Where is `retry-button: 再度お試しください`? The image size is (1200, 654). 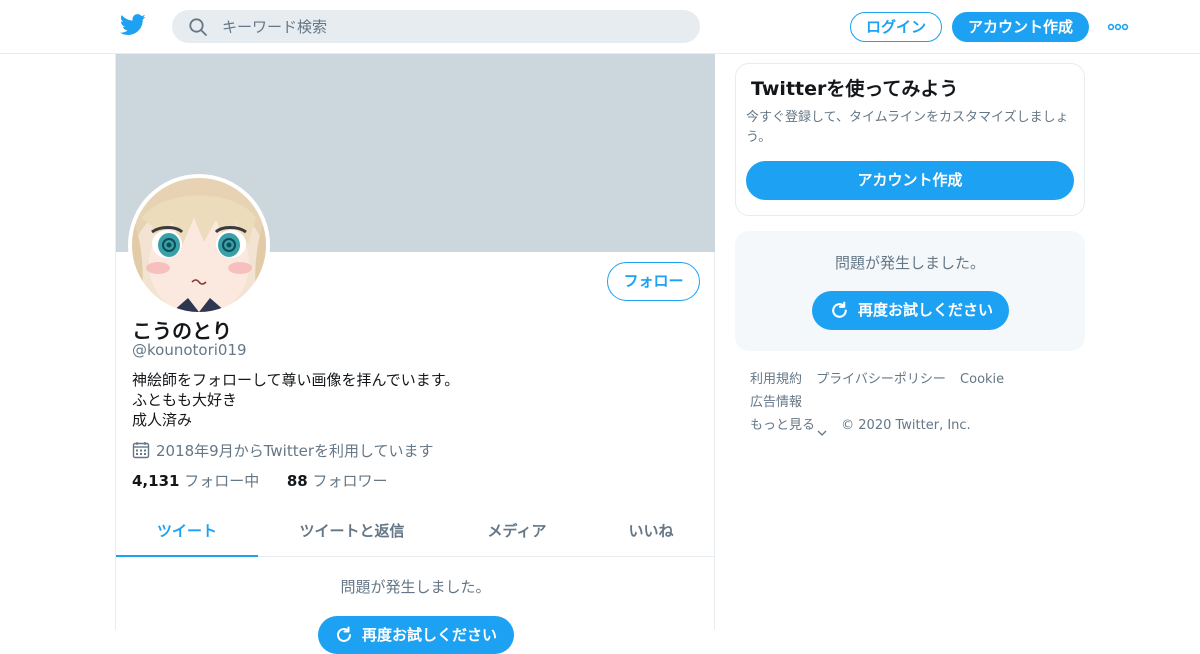
retry-button: 再度お試しください is located at coordinates (416, 635).